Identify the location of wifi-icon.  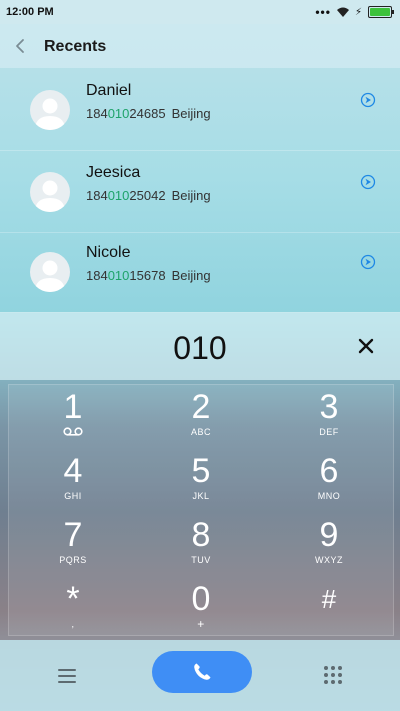
(342, 12).